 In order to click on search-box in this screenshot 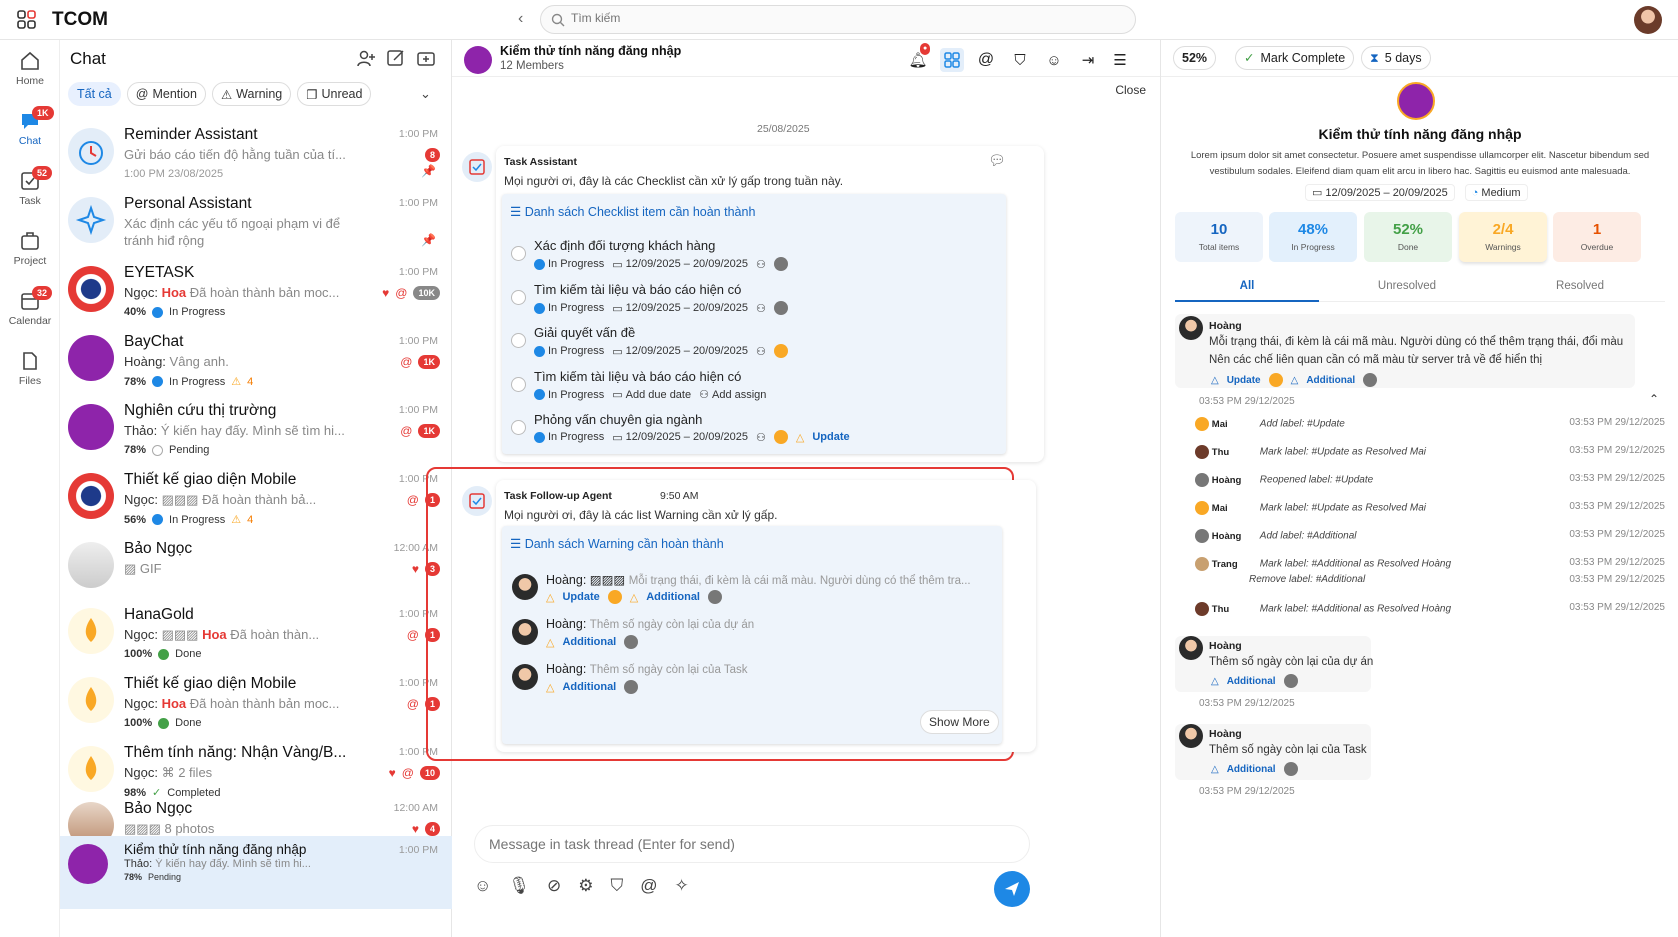, I will do `click(838, 19)`.